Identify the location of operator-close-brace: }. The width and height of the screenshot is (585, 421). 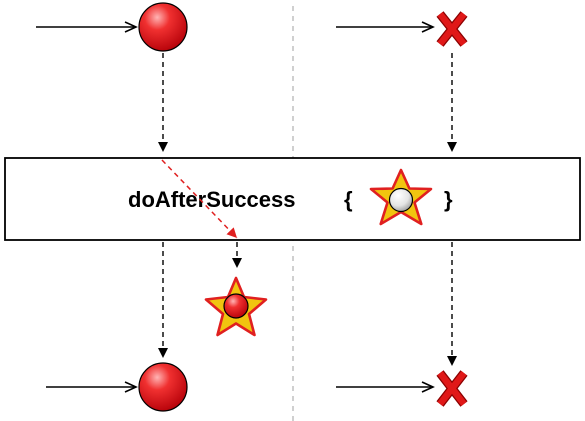
(448, 199).